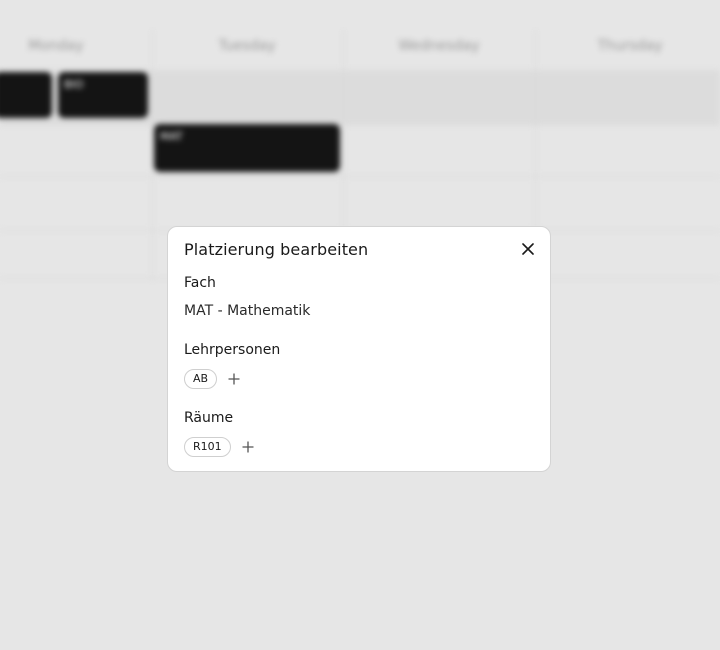 This screenshot has width=720, height=650. I want to click on day-header-wednesday: Wednesday, so click(439, 46).